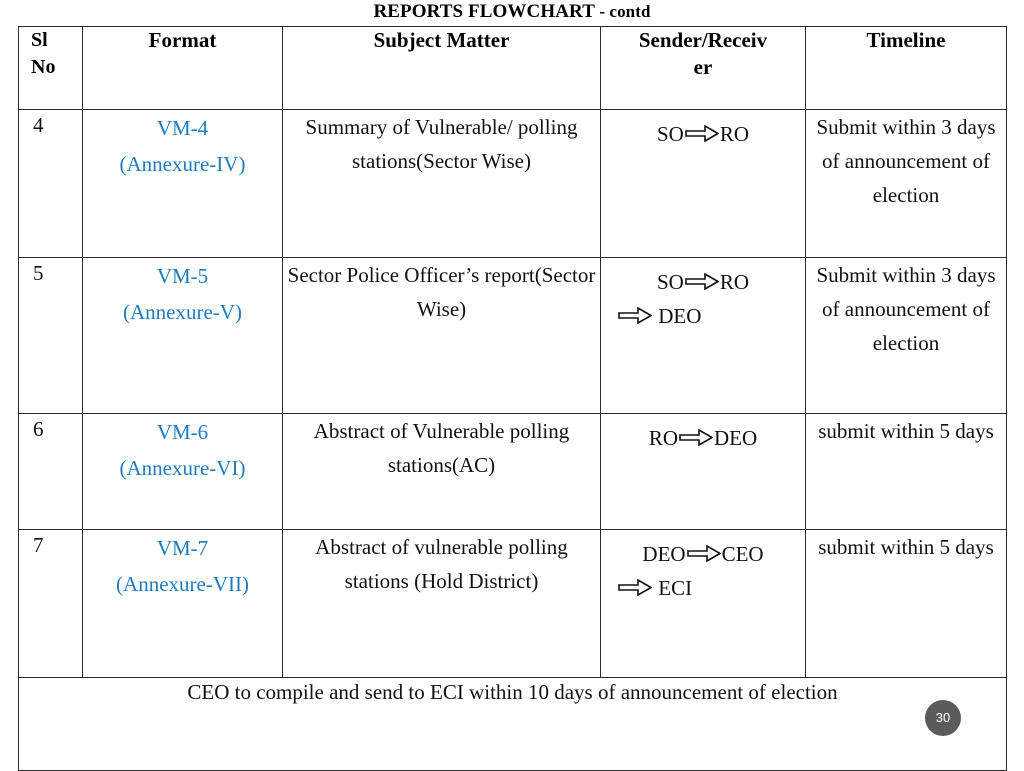  I want to click on format-annexure: (Annexure-IV), so click(182, 164).